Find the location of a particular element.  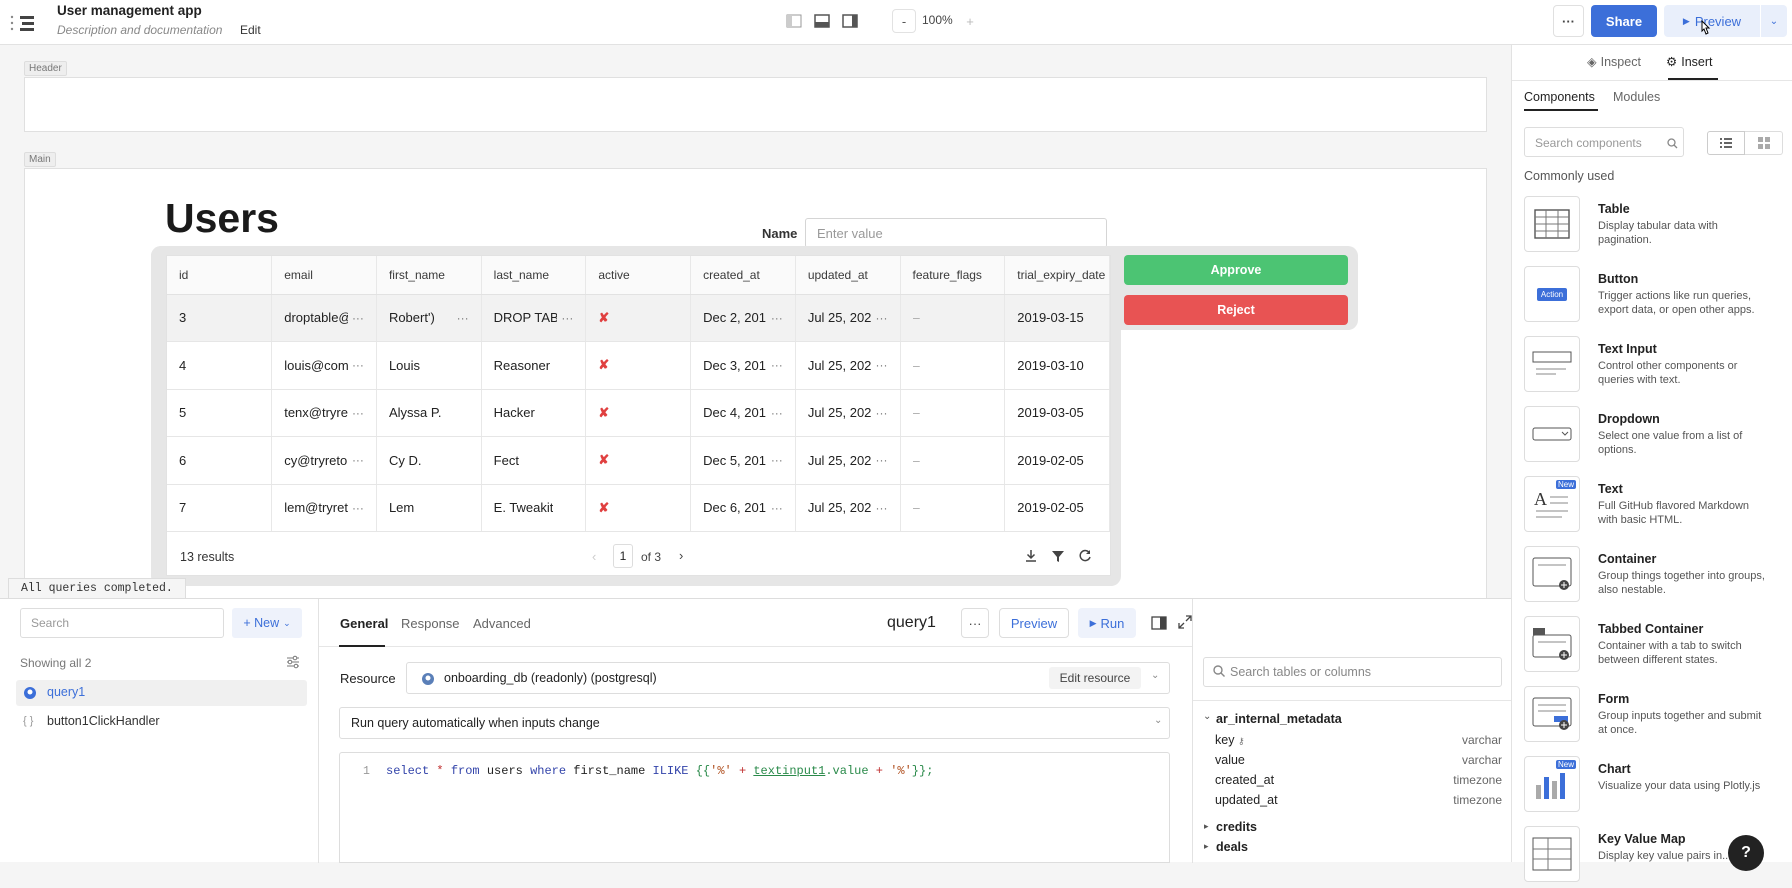

table-cell: Dec 2, 201 ··· is located at coordinates (743, 318).